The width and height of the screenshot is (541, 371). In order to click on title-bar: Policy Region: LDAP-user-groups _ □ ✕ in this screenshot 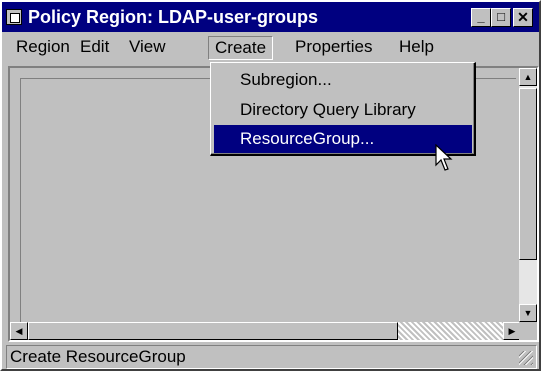, I will do `click(270, 17)`.